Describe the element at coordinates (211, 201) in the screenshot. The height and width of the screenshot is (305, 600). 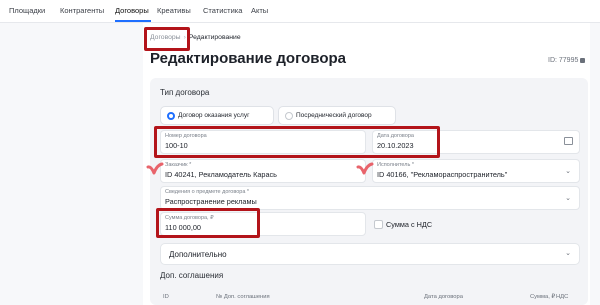
I see `subject-value: Распространение рекламы` at that location.